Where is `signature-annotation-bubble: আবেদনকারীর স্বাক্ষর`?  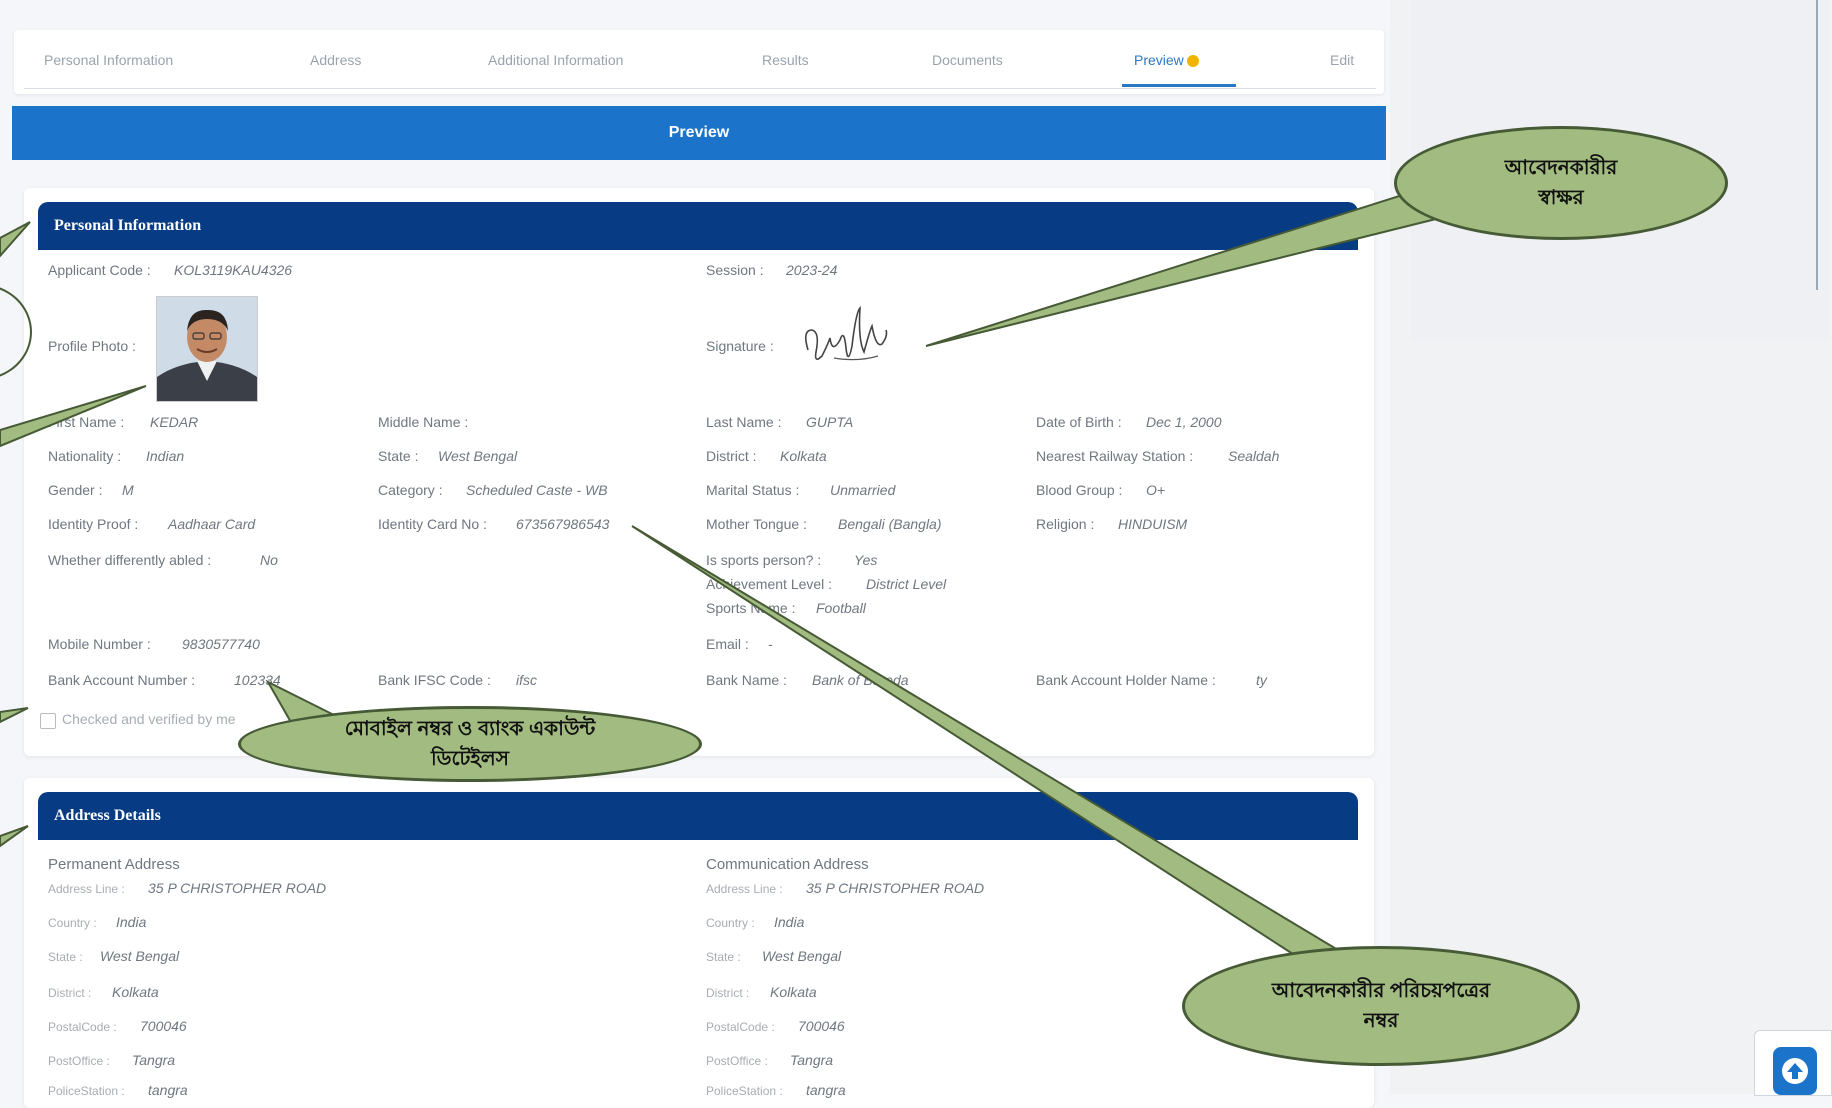
signature-annotation-bubble: আবেদনকারীর স্বাক্ষর is located at coordinates (1561, 183).